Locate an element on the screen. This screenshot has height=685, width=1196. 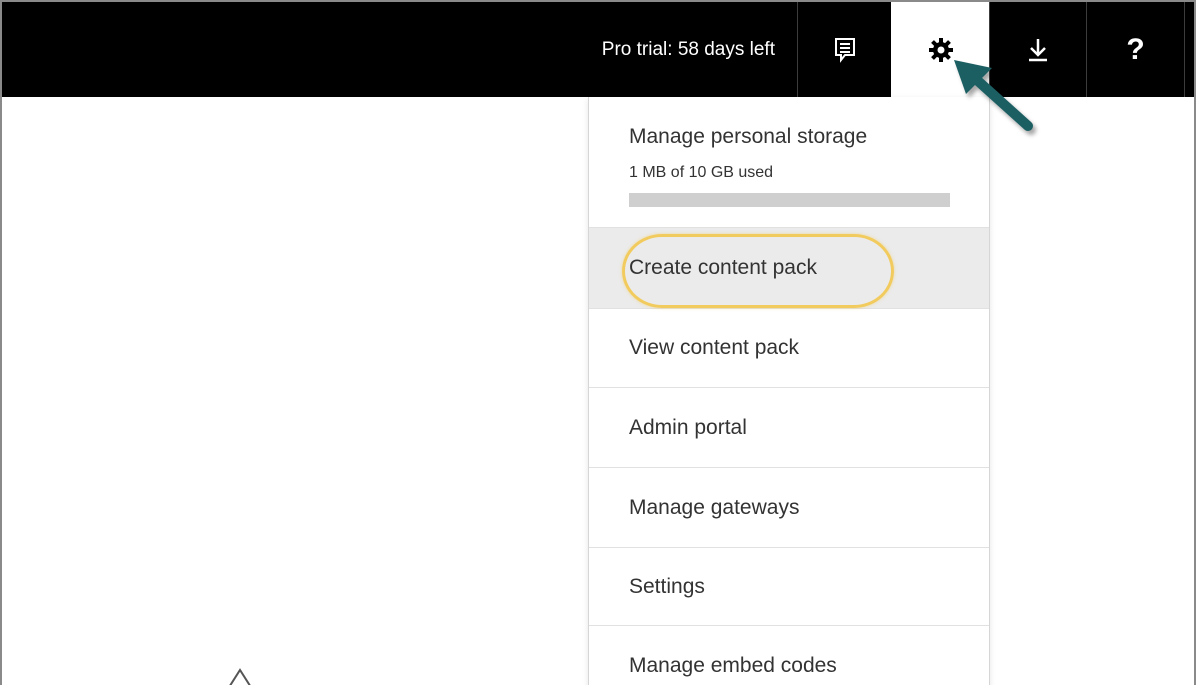
help-icon: ? is located at coordinates (1135, 49).